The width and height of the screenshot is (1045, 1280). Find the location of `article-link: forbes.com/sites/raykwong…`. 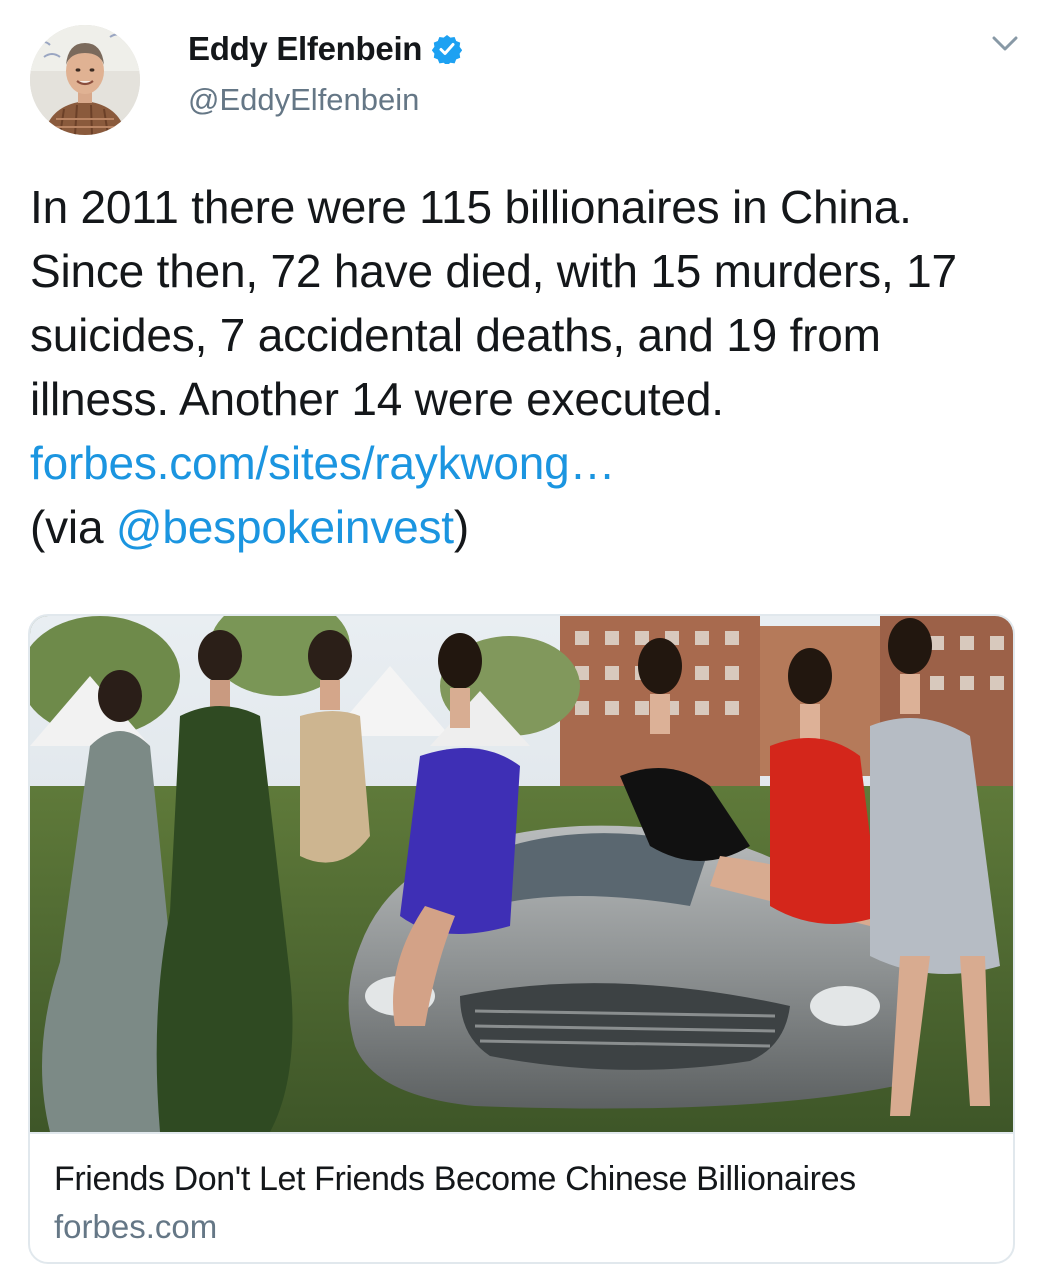

article-link: forbes.com/sites/raykwong… is located at coordinates (323, 463).